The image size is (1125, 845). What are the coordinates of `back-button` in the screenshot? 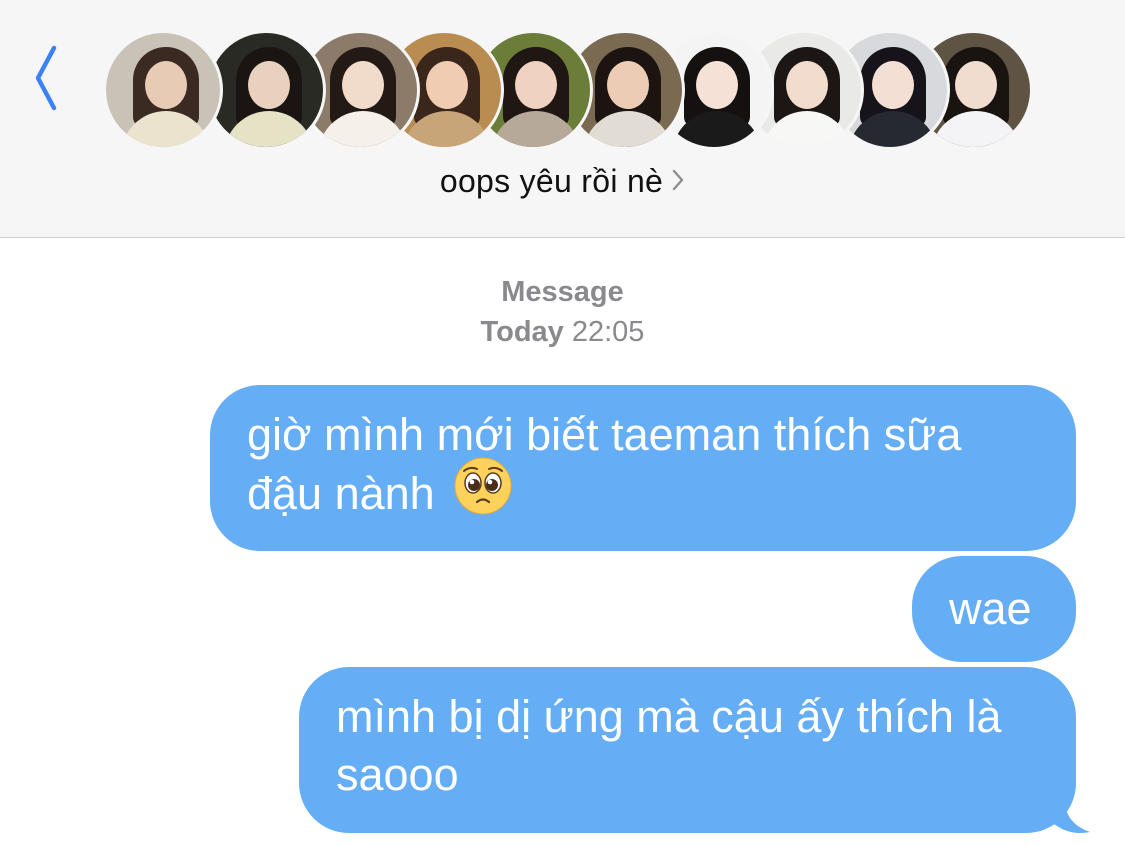 It's located at (48, 77).